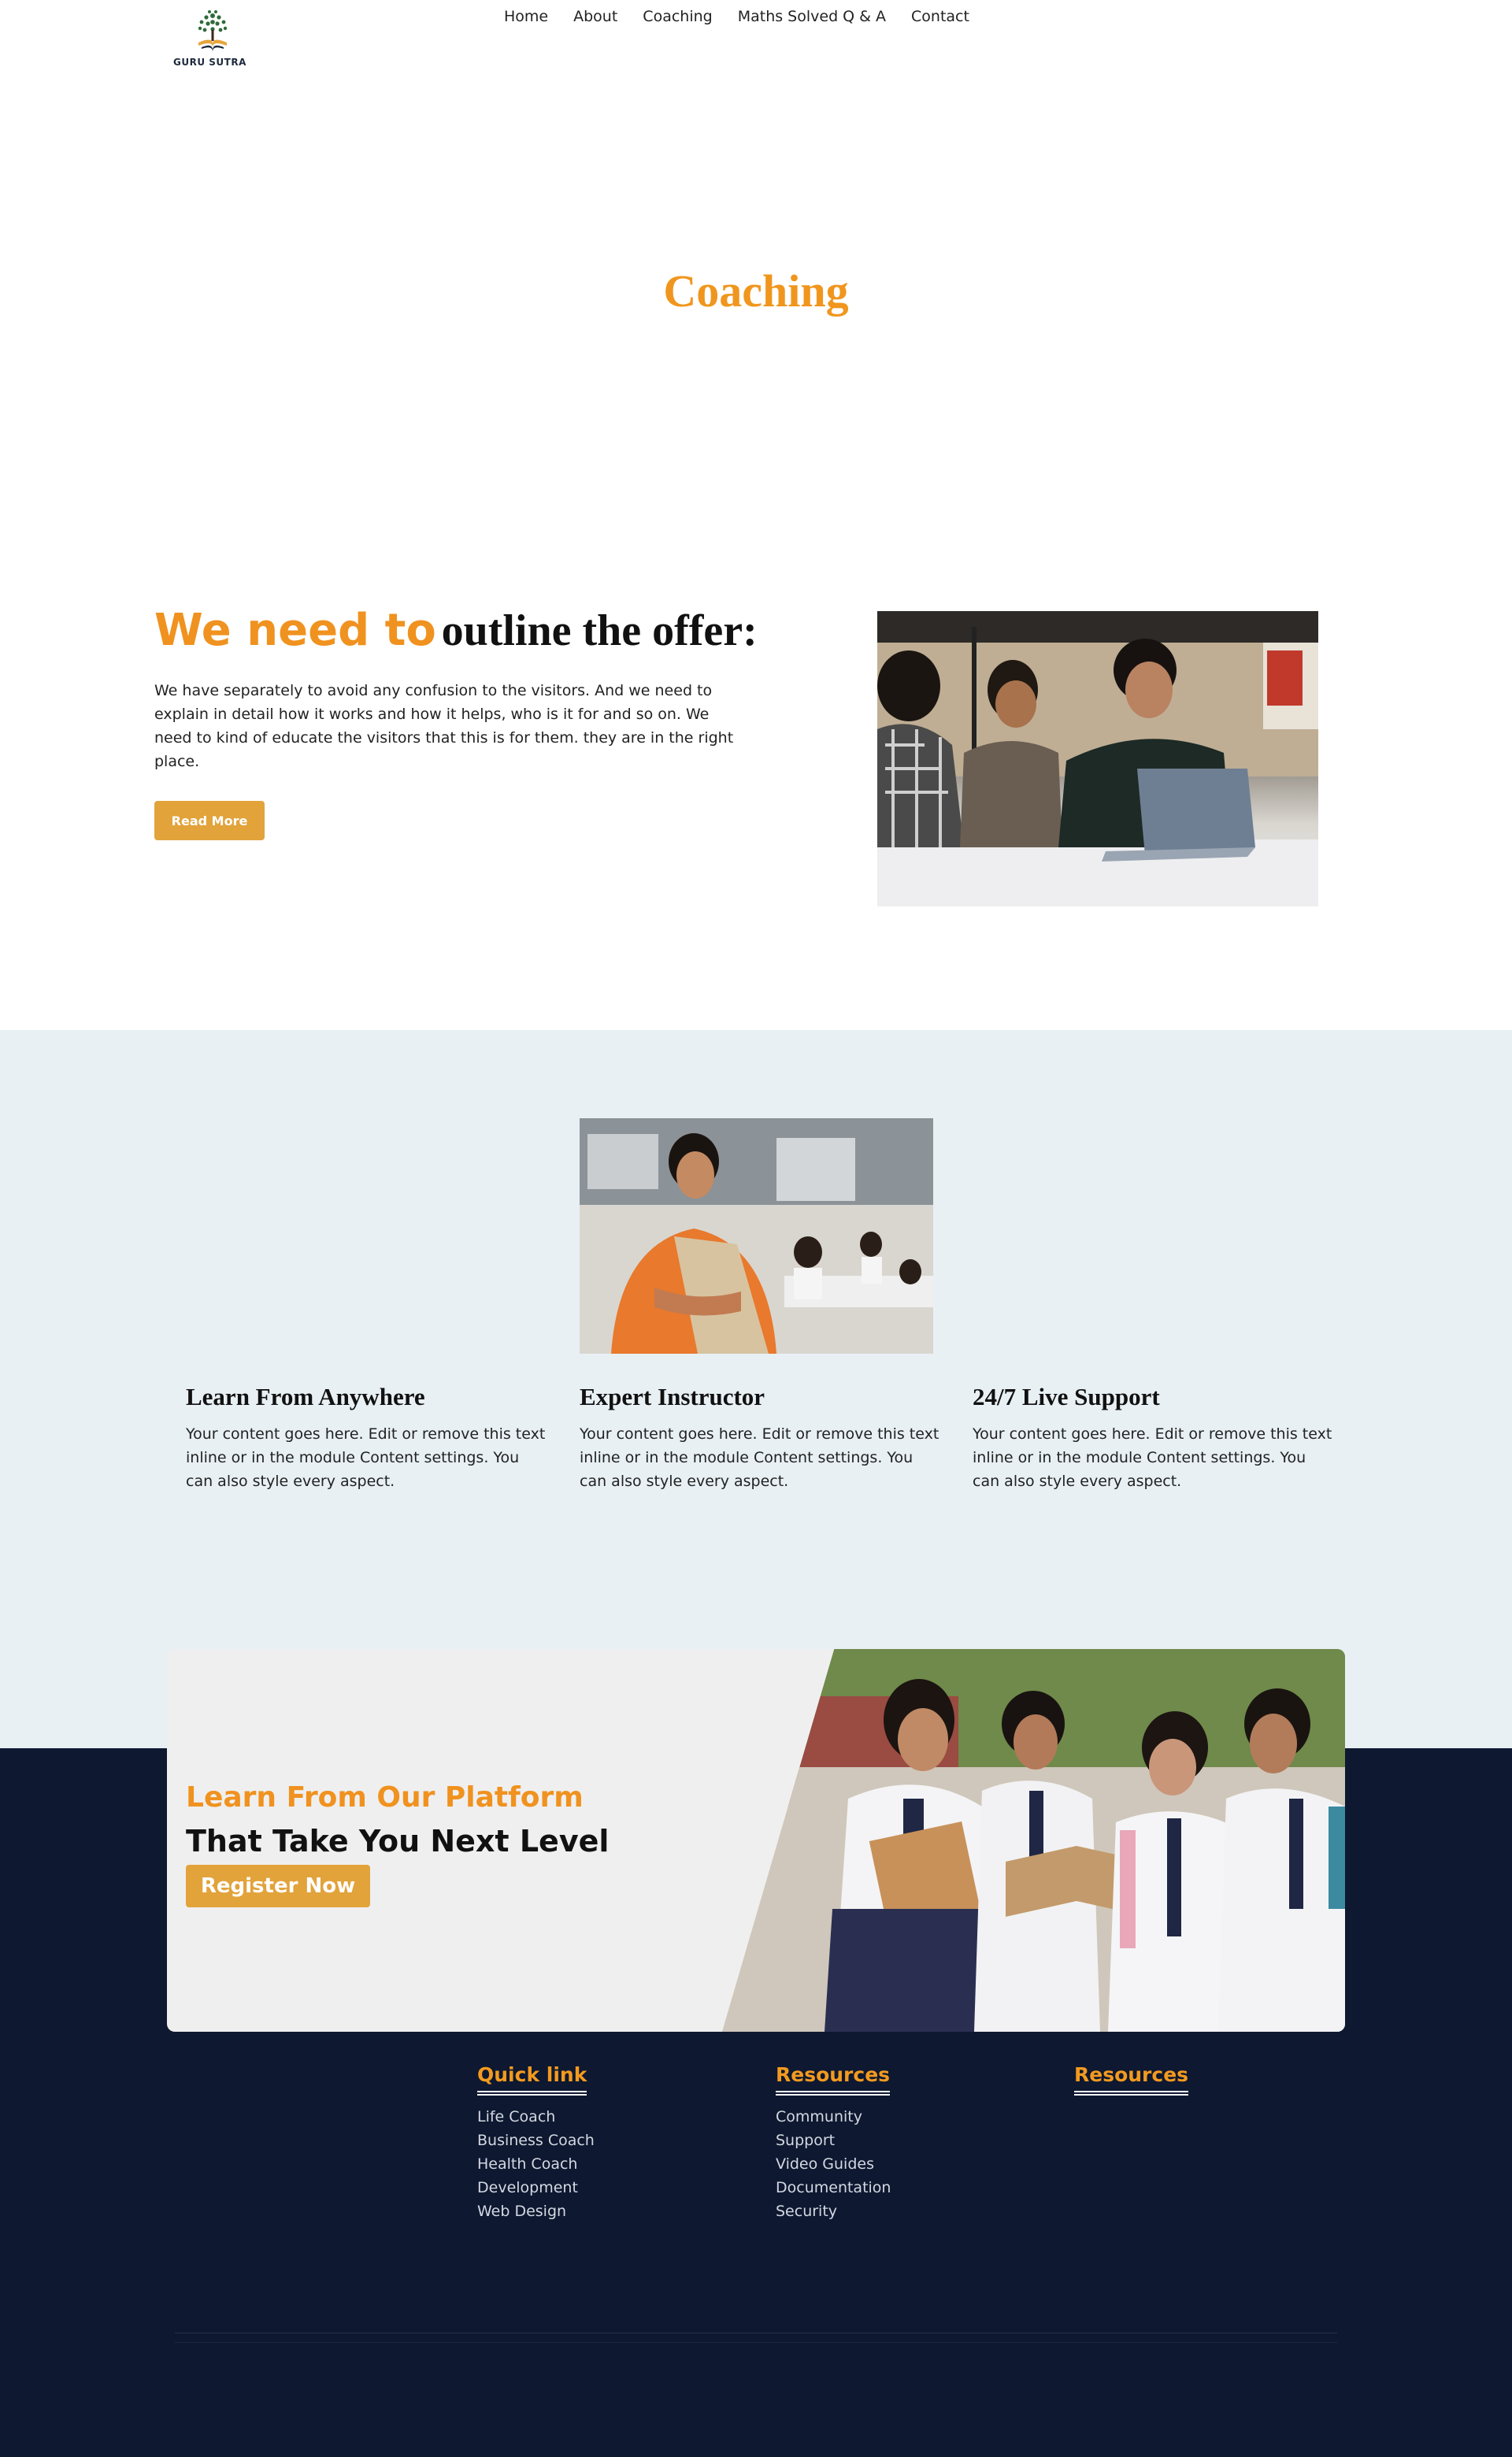 The height and width of the screenshot is (2457, 1512). I want to click on footer-link-video-guides: Video Guides, so click(878, 2164).